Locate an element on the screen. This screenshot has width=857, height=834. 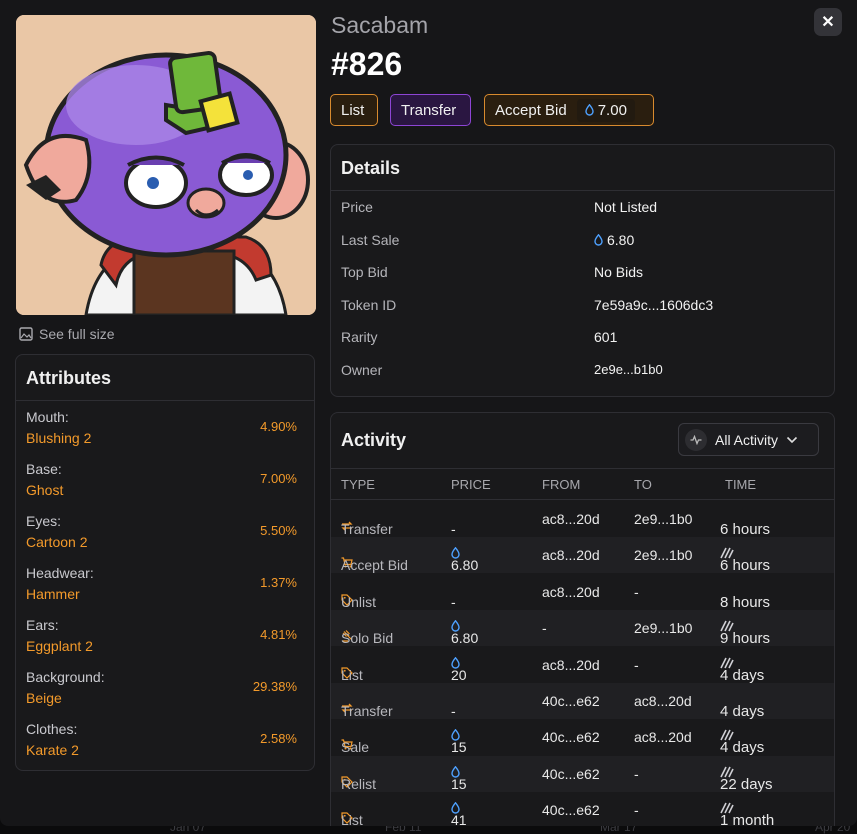
detail-value: 6.80 is located at coordinates (614, 240).